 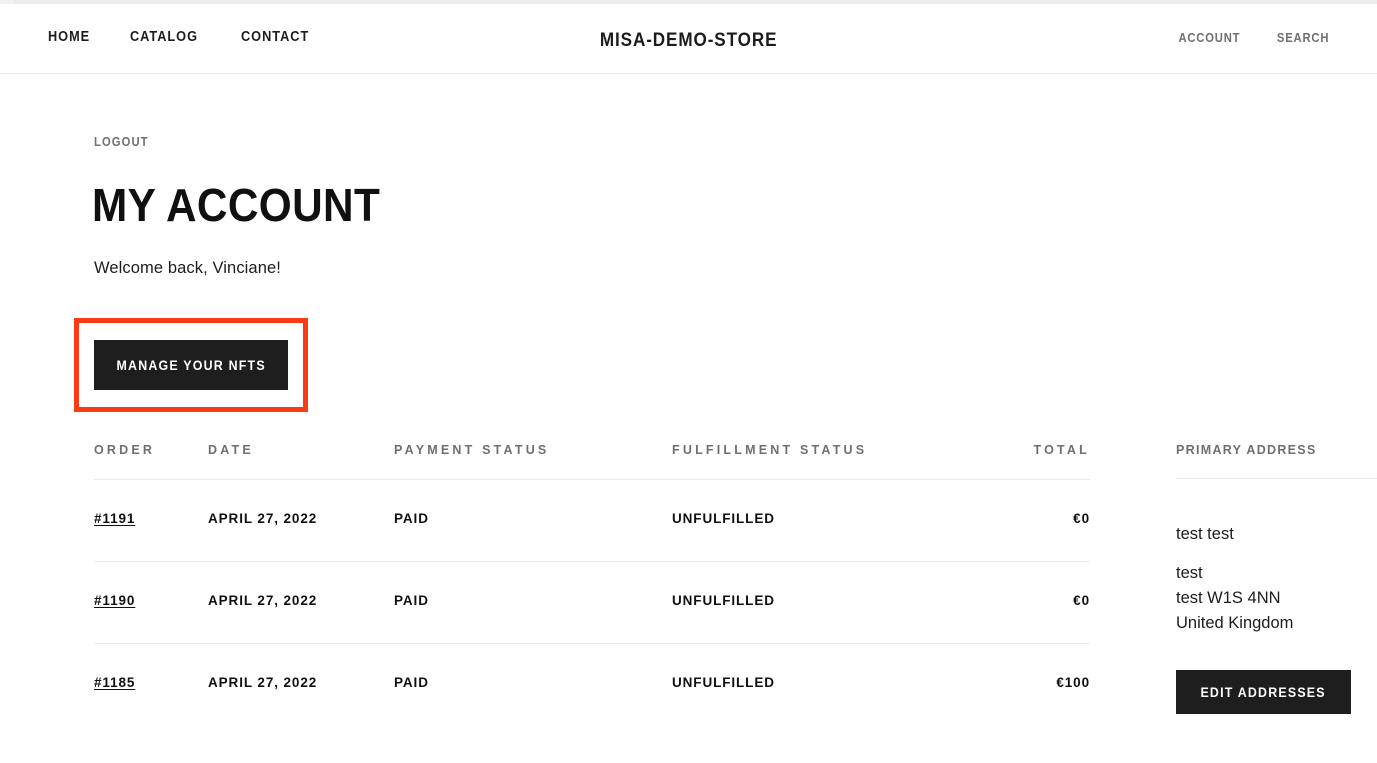 I want to click on store-logo-title: MISA-DEMO-STORE, so click(x=688, y=41).